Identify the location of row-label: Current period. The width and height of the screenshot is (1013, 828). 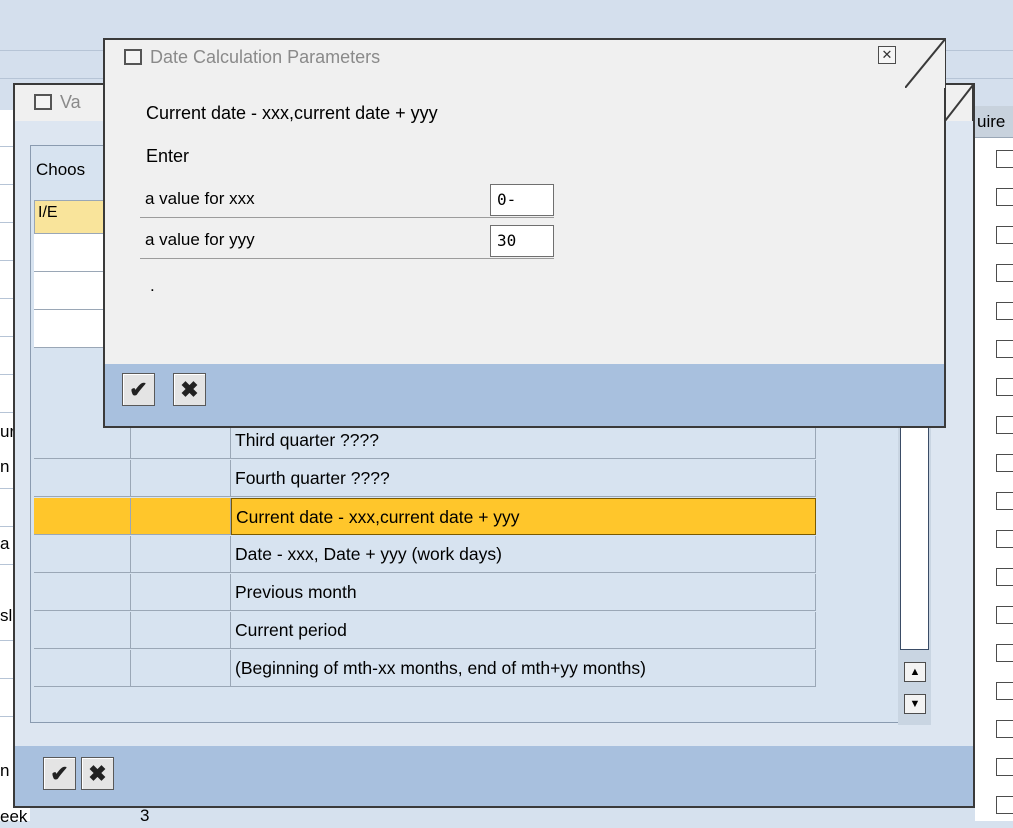
(523, 630).